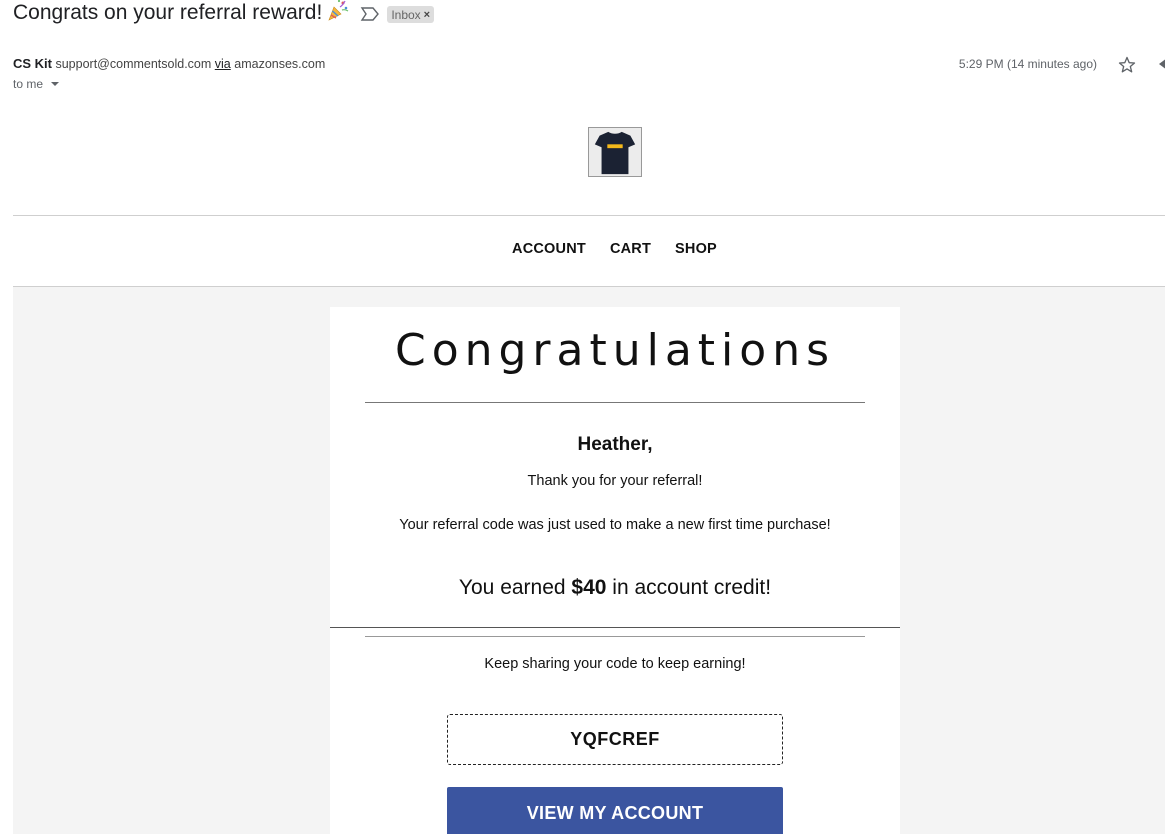 The image size is (1165, 834). I want to click on email-subject: Congrats on your referral reward!, so click(168, 12).